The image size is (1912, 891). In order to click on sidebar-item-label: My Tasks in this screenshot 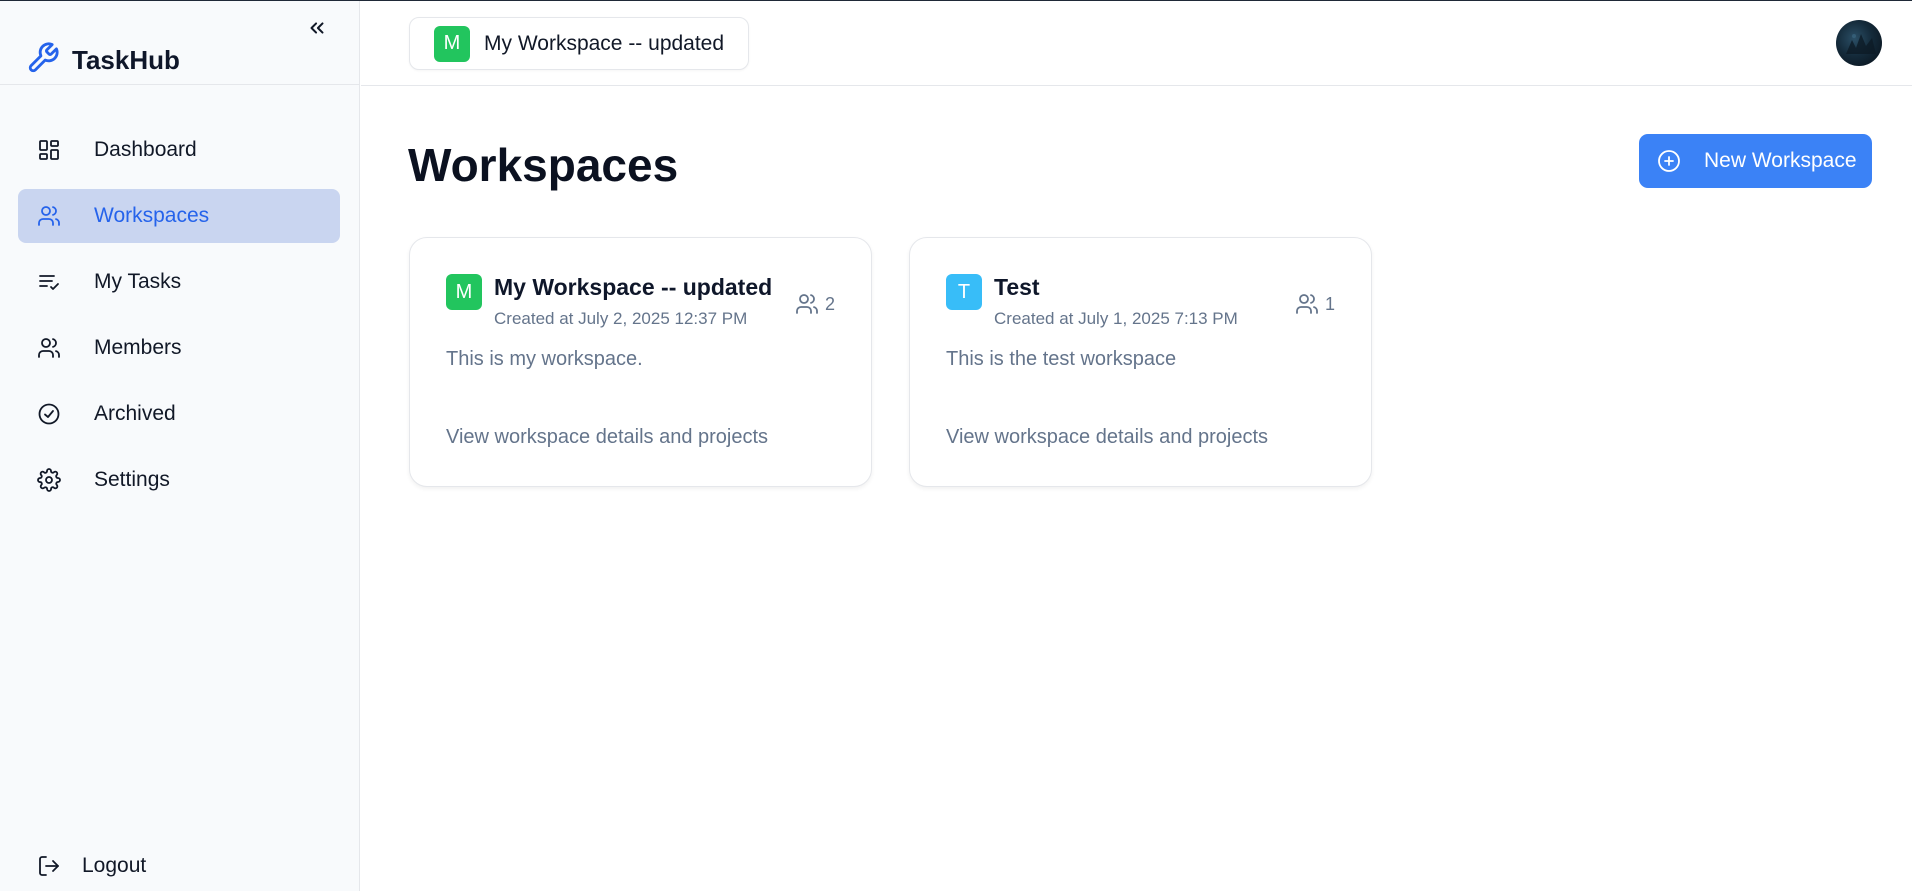, I will do `click(138, 281)`.